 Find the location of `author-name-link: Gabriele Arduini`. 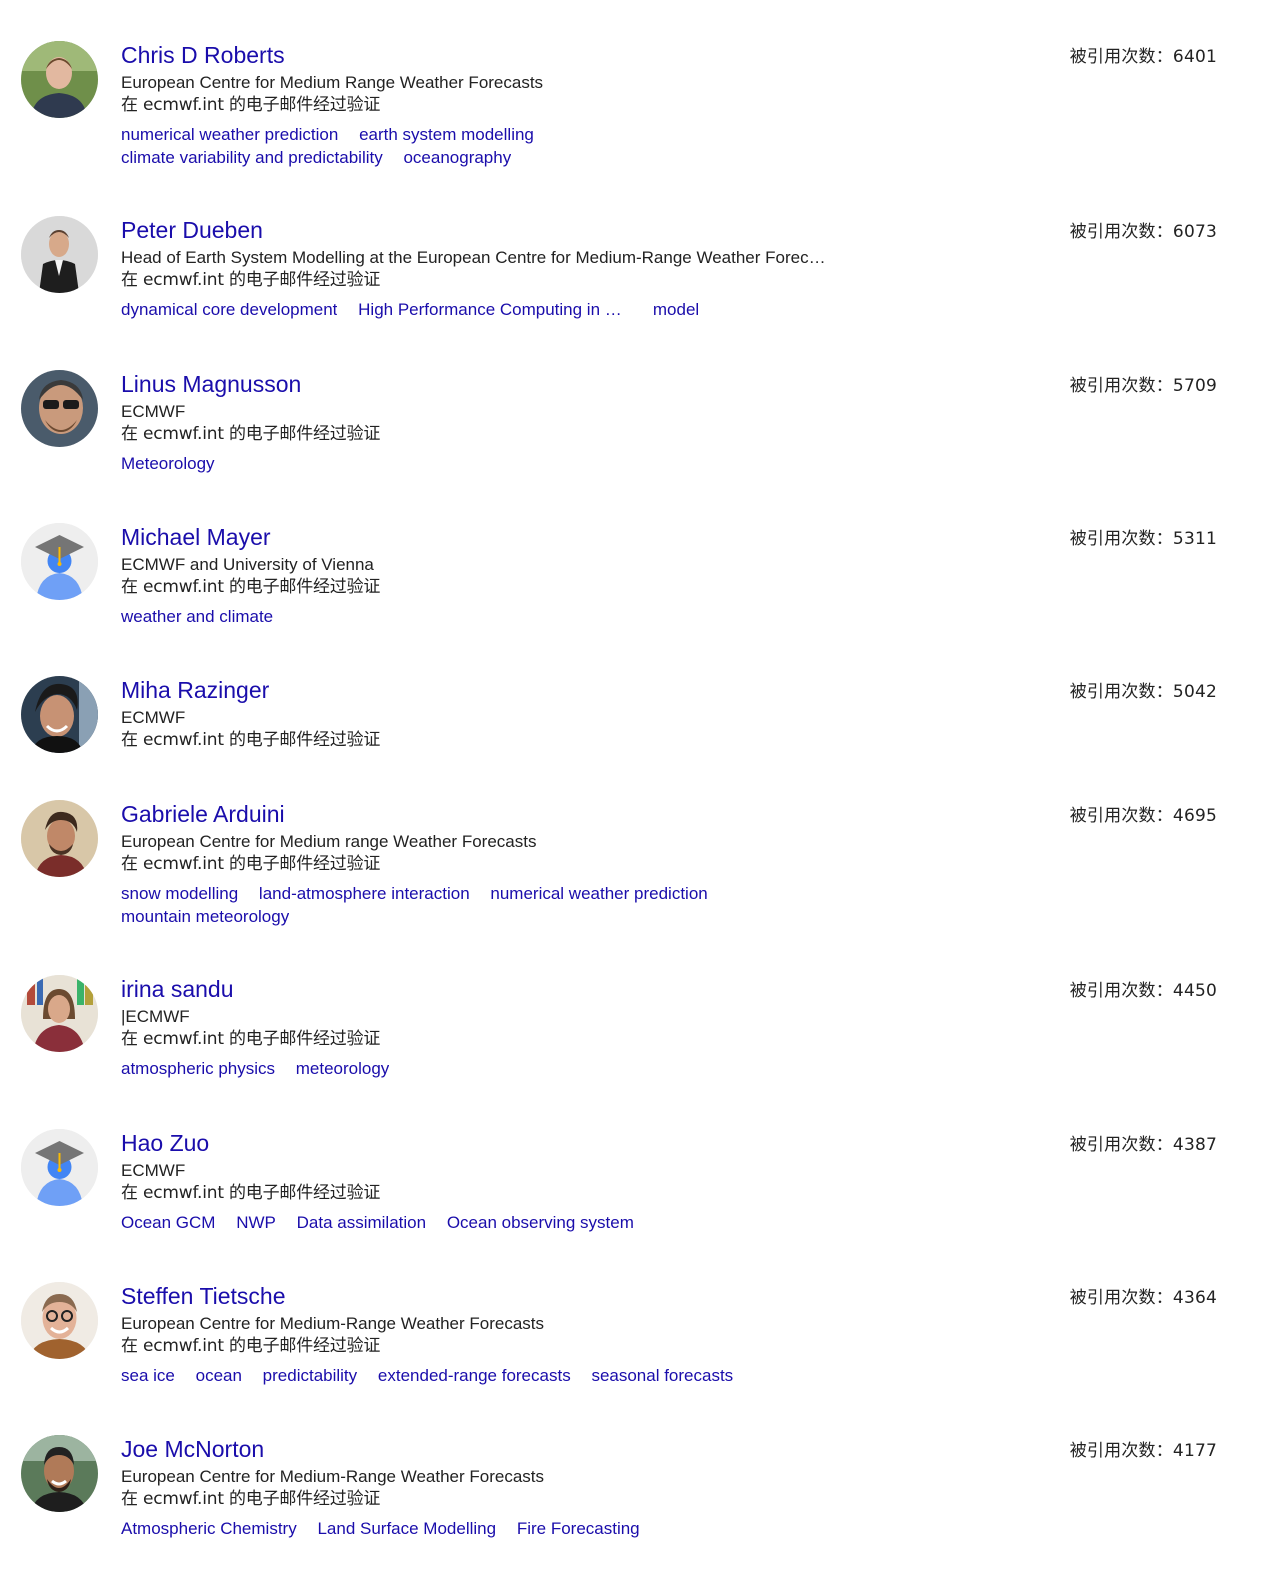

author-name-link: Gabriele Arduini is located at coordinates (481, 814).